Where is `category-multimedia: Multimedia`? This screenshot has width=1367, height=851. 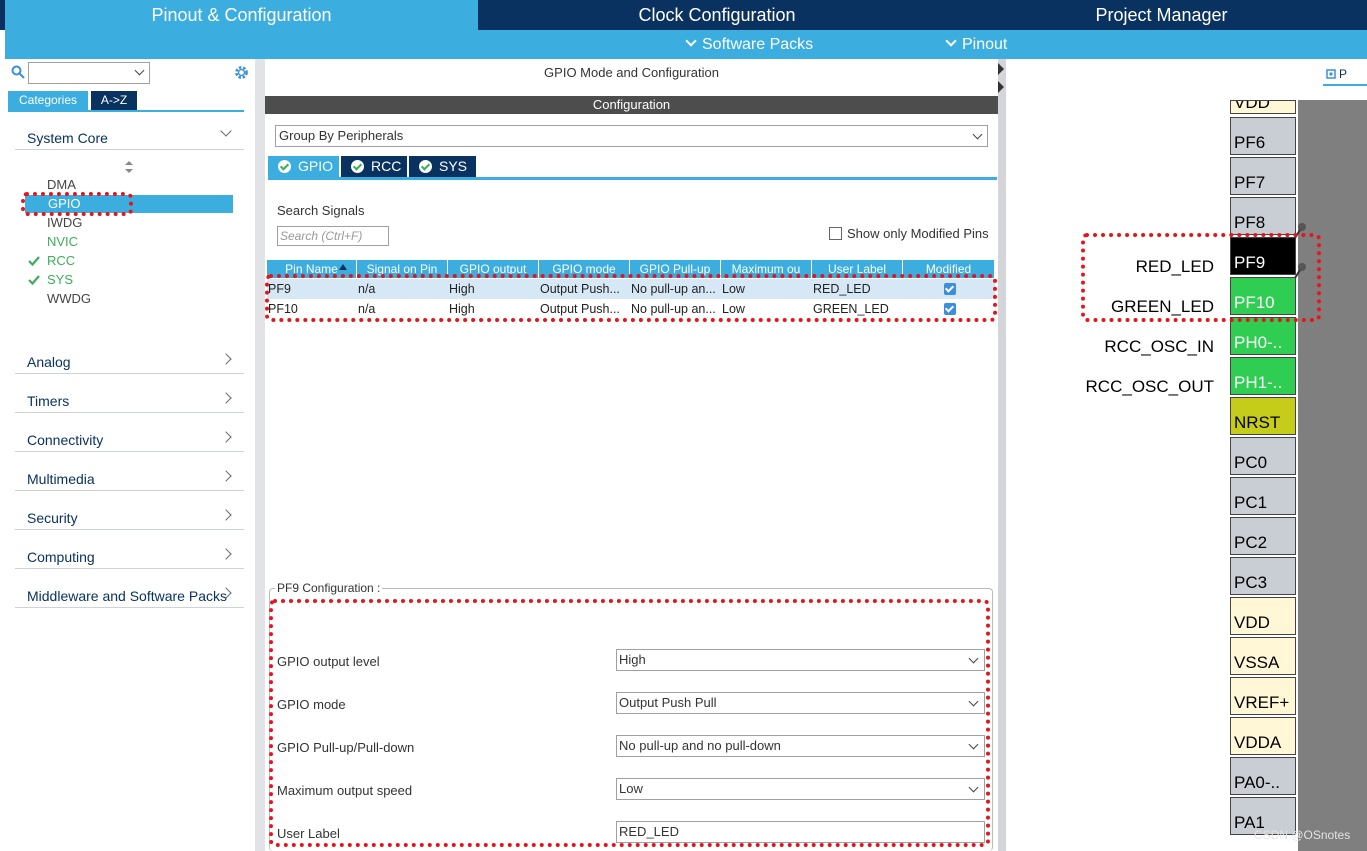
category-multimedia: Multimedia is located at coordinates (129, 478).